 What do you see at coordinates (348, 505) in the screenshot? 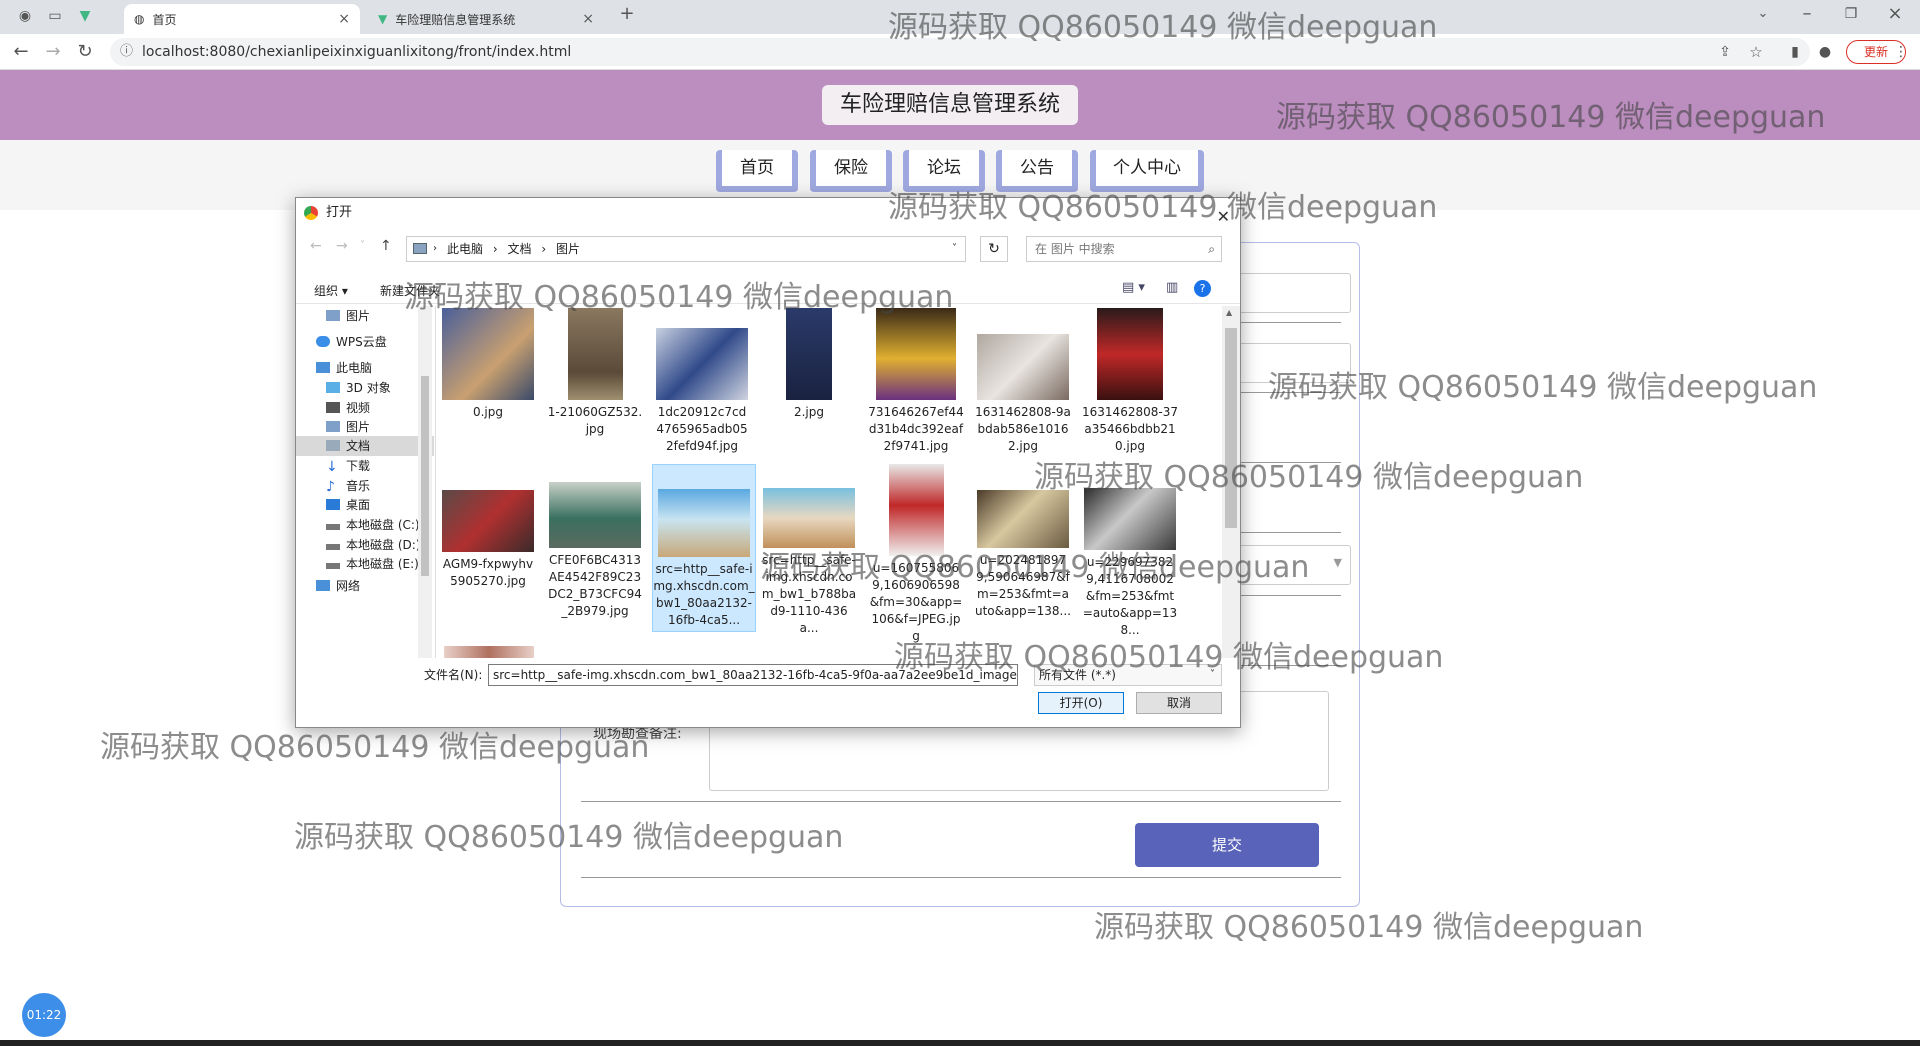
I see `nav-item-desktop: 桌面` at bounding box center [348, 505].